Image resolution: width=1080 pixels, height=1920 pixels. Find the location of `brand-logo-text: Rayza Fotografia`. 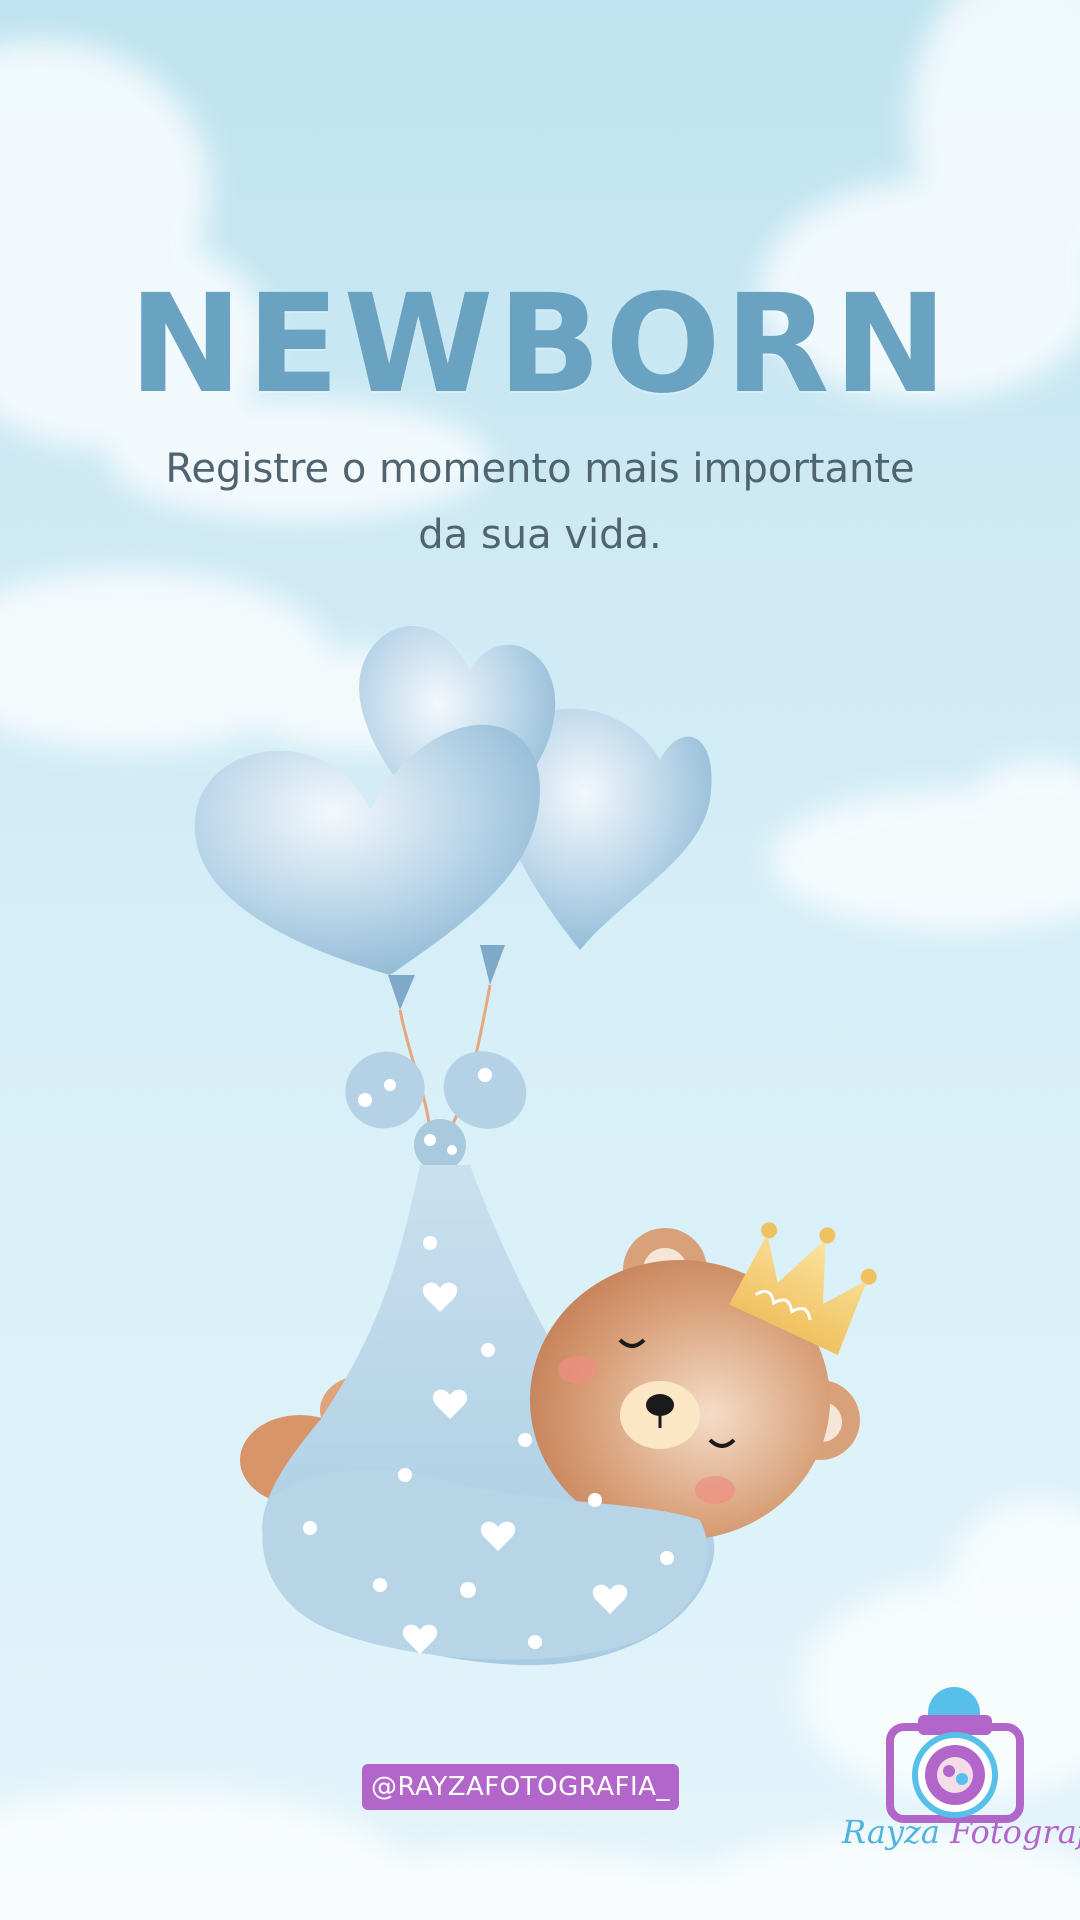

brand-logo-text: Rayza Fotografia is located at coordinates (961, 1832).